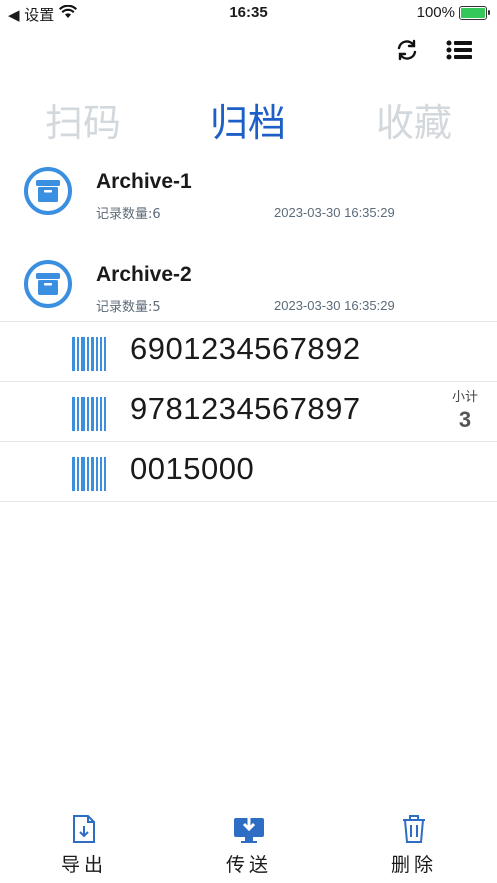 The width and height of the screenshot is (497, 883). I want to click on battery-icon, so click(474, 12).